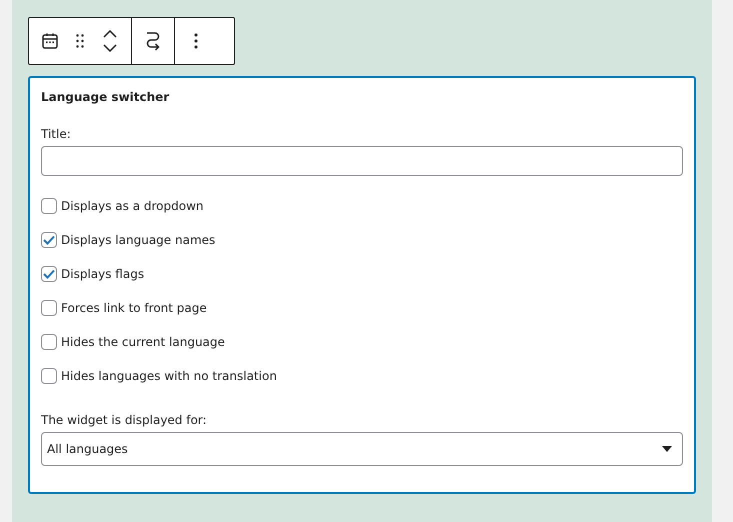 This screenshot has height=522, width=733. What do you see at coordinates (102, 274) in the screenshot?
I see `checkbox-label: Displays flags` at bounding box center [102, 274].